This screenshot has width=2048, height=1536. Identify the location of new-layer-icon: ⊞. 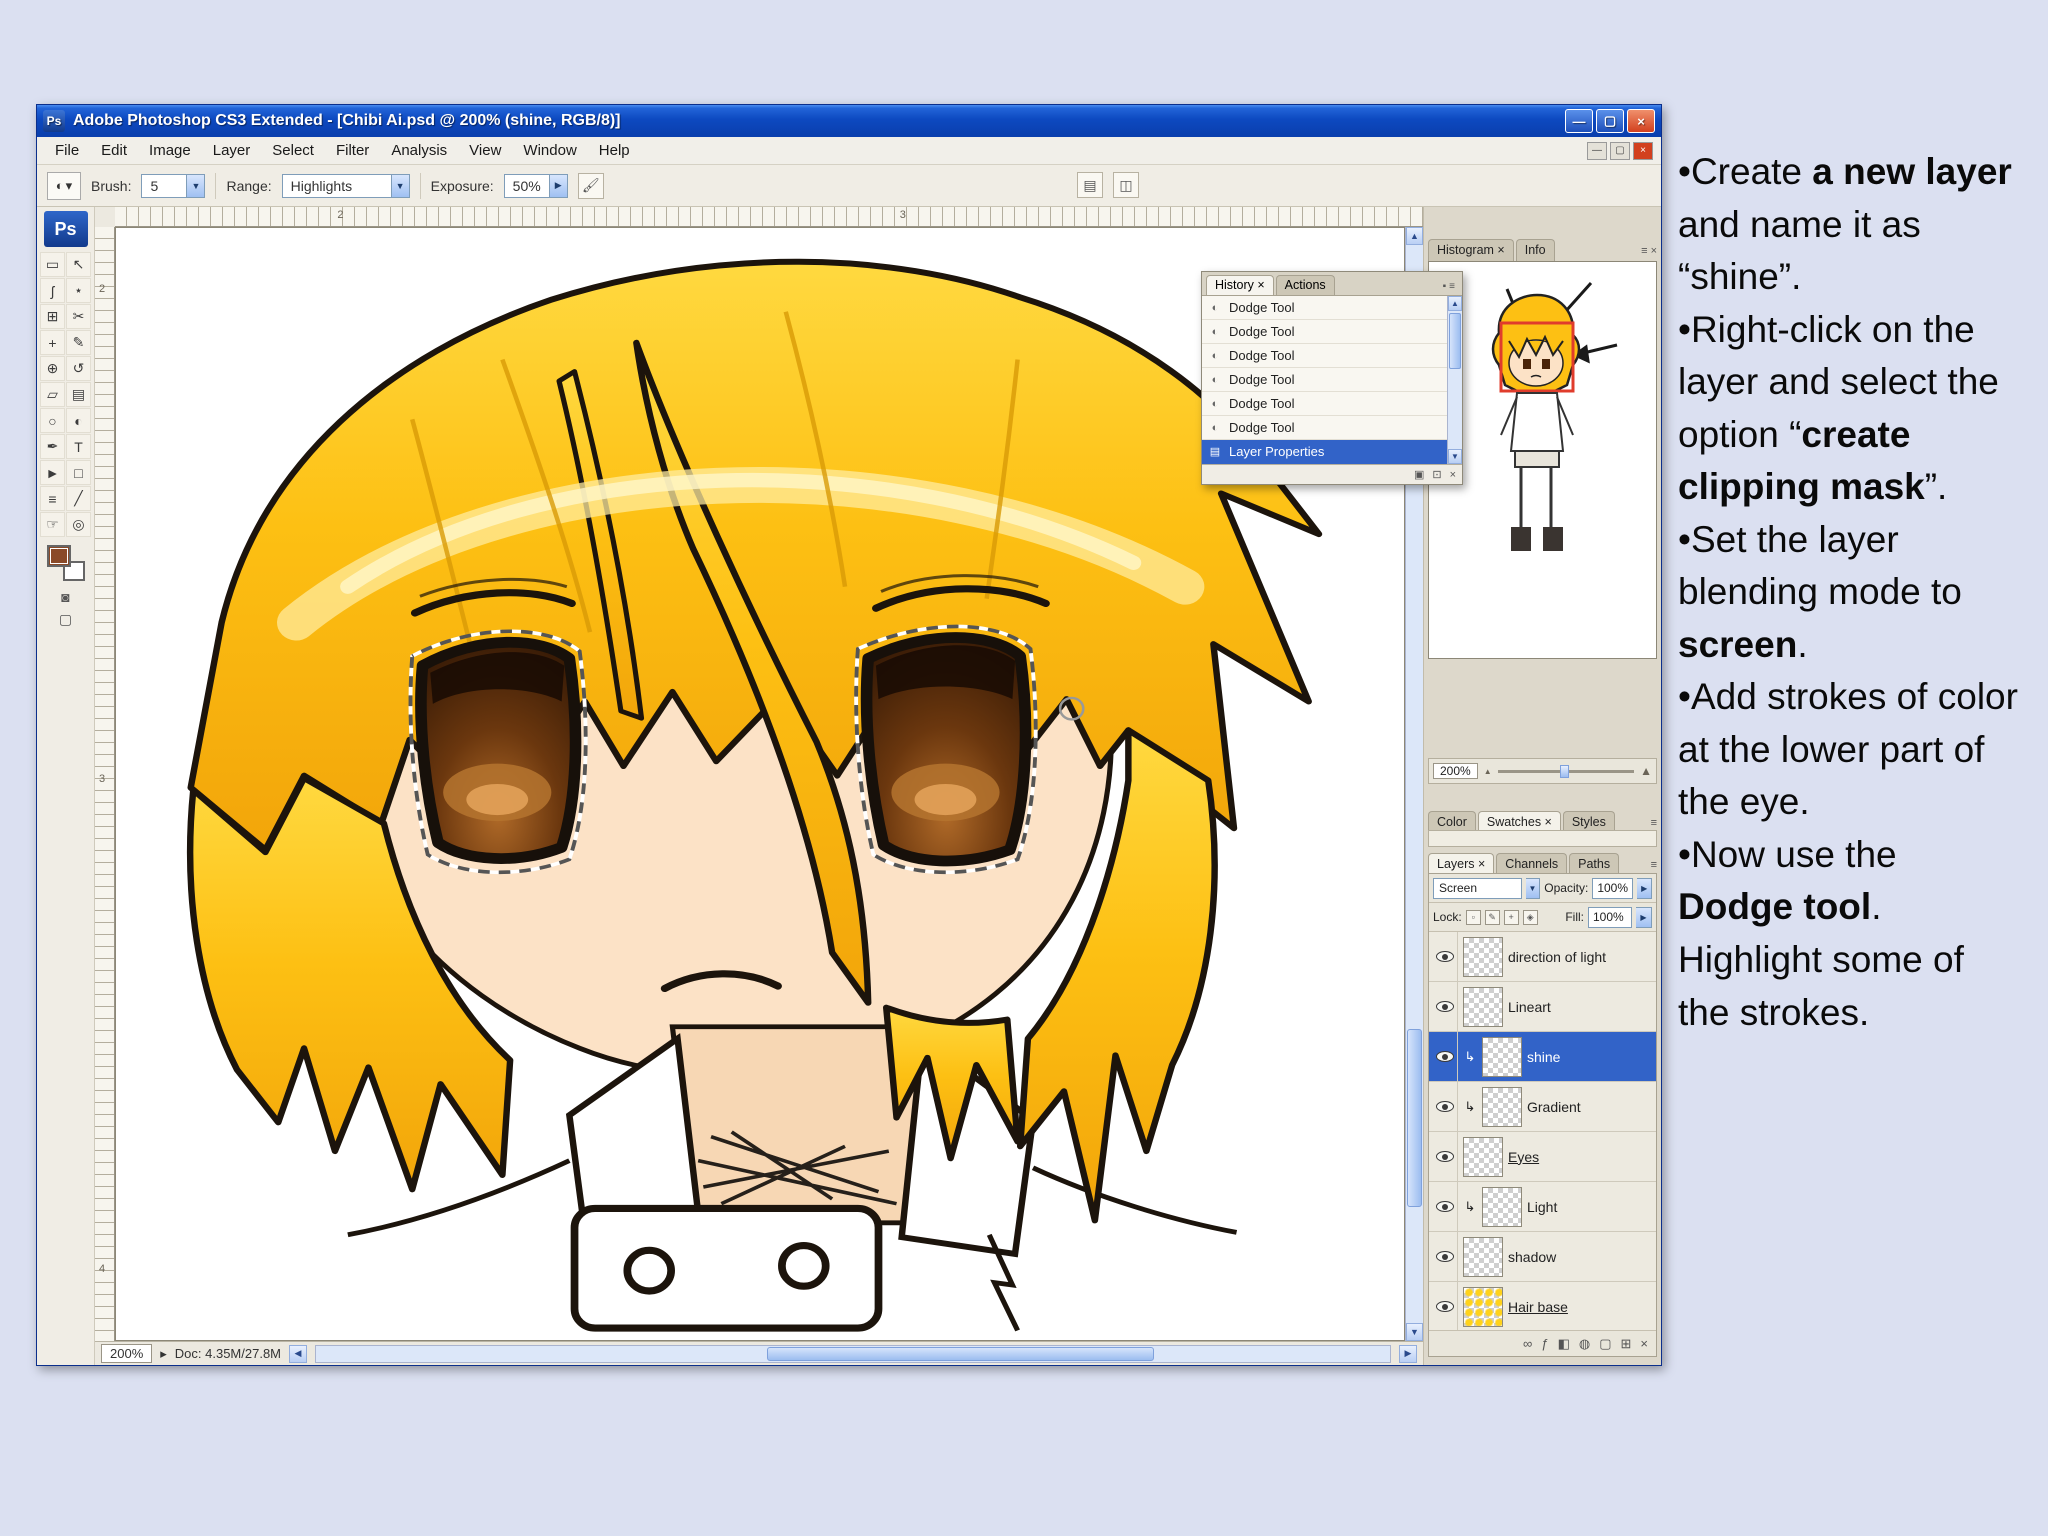
(1626, 1344).